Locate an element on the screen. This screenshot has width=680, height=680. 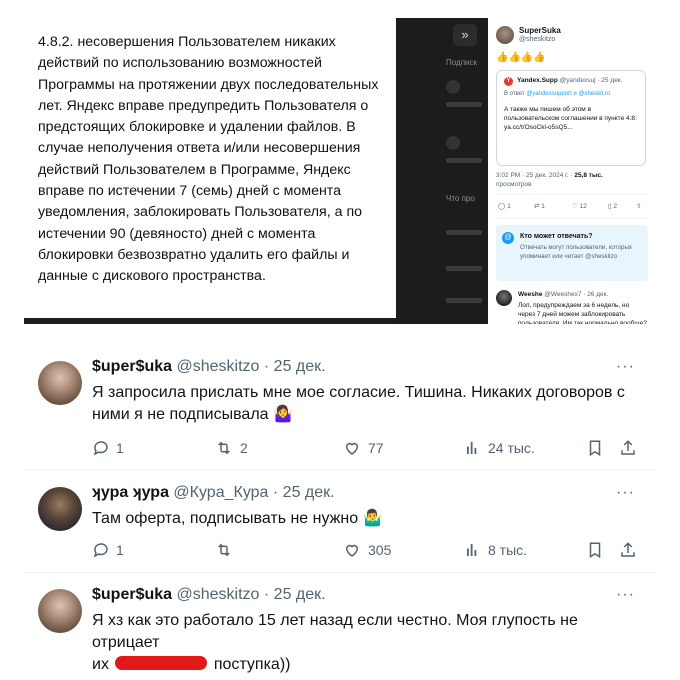
retweet-icon is located at coordinates (224, 550).